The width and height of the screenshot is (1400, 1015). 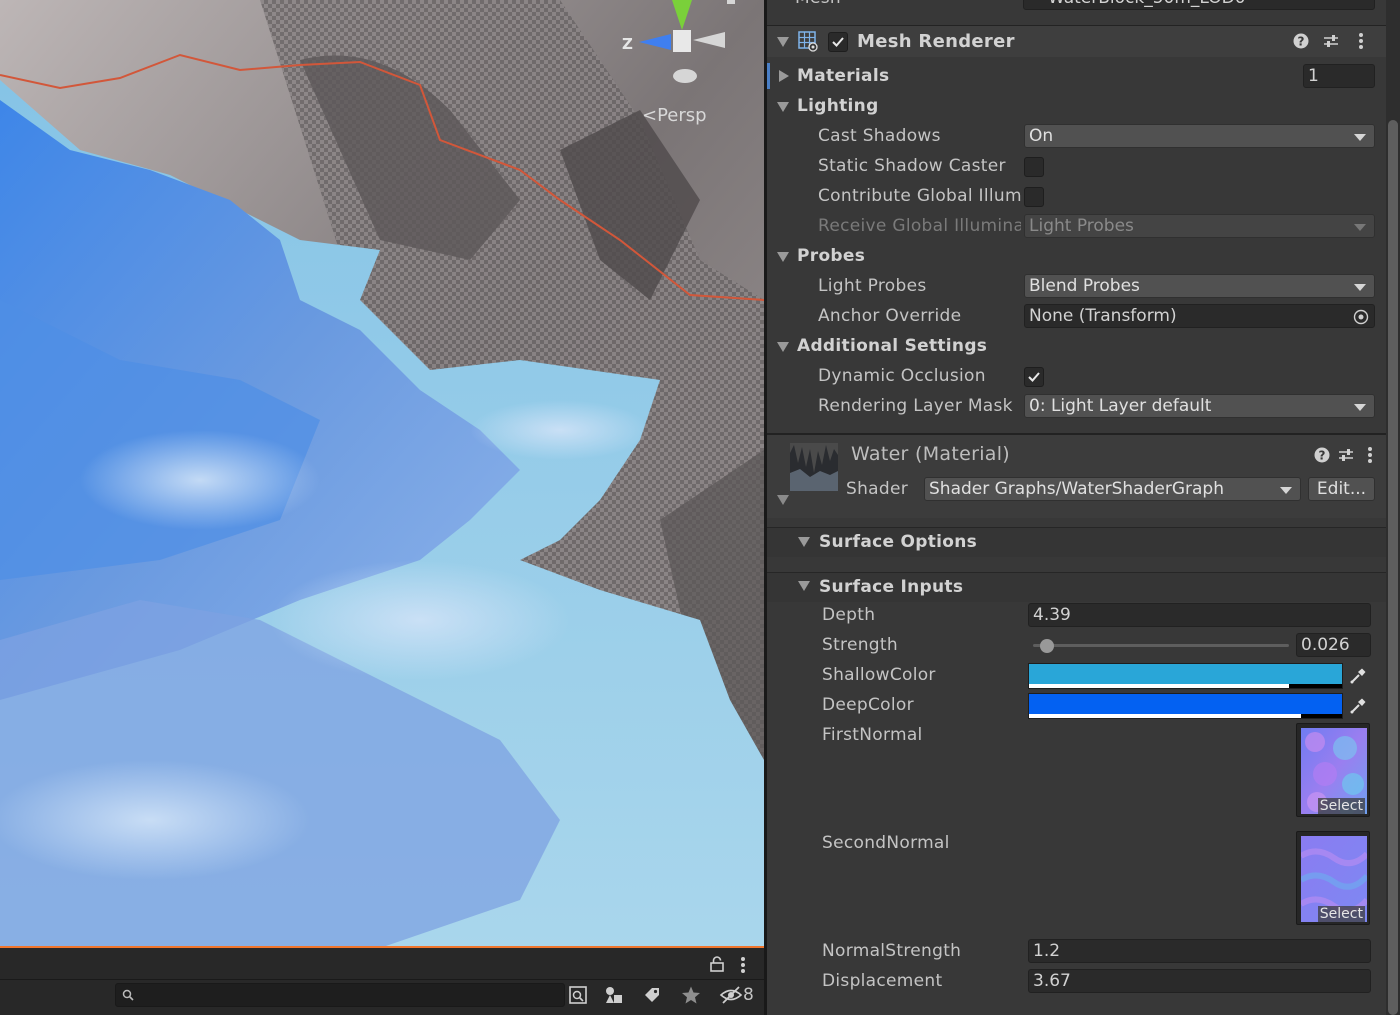 What do you see at coordinates (808, 41) in the screenshot?
I see `mesh-renderer-icon` at bounding box center [808, 41].